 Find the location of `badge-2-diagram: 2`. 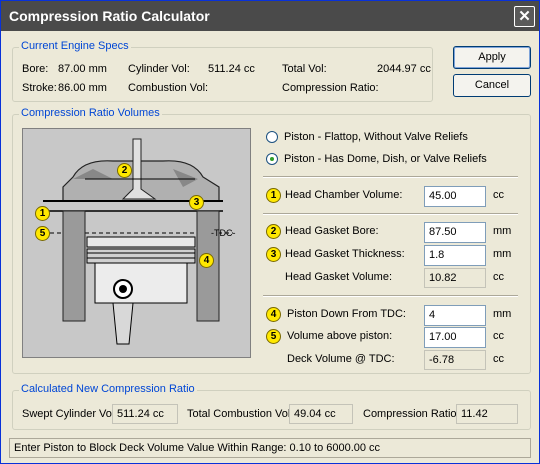

badge-2-diagram: 2 is located at coordinates (124, 170).